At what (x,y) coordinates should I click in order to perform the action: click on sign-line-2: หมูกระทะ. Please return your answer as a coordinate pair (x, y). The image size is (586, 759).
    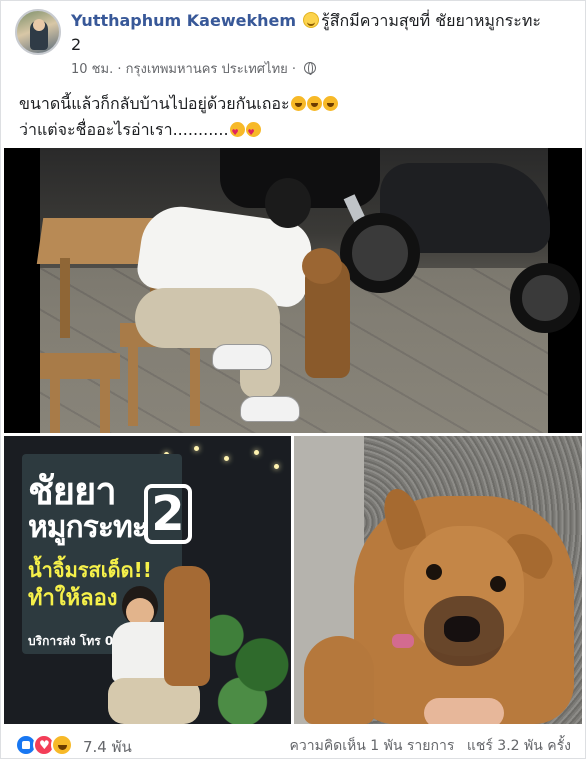
    Looking at the image, I should click on (88, 527).